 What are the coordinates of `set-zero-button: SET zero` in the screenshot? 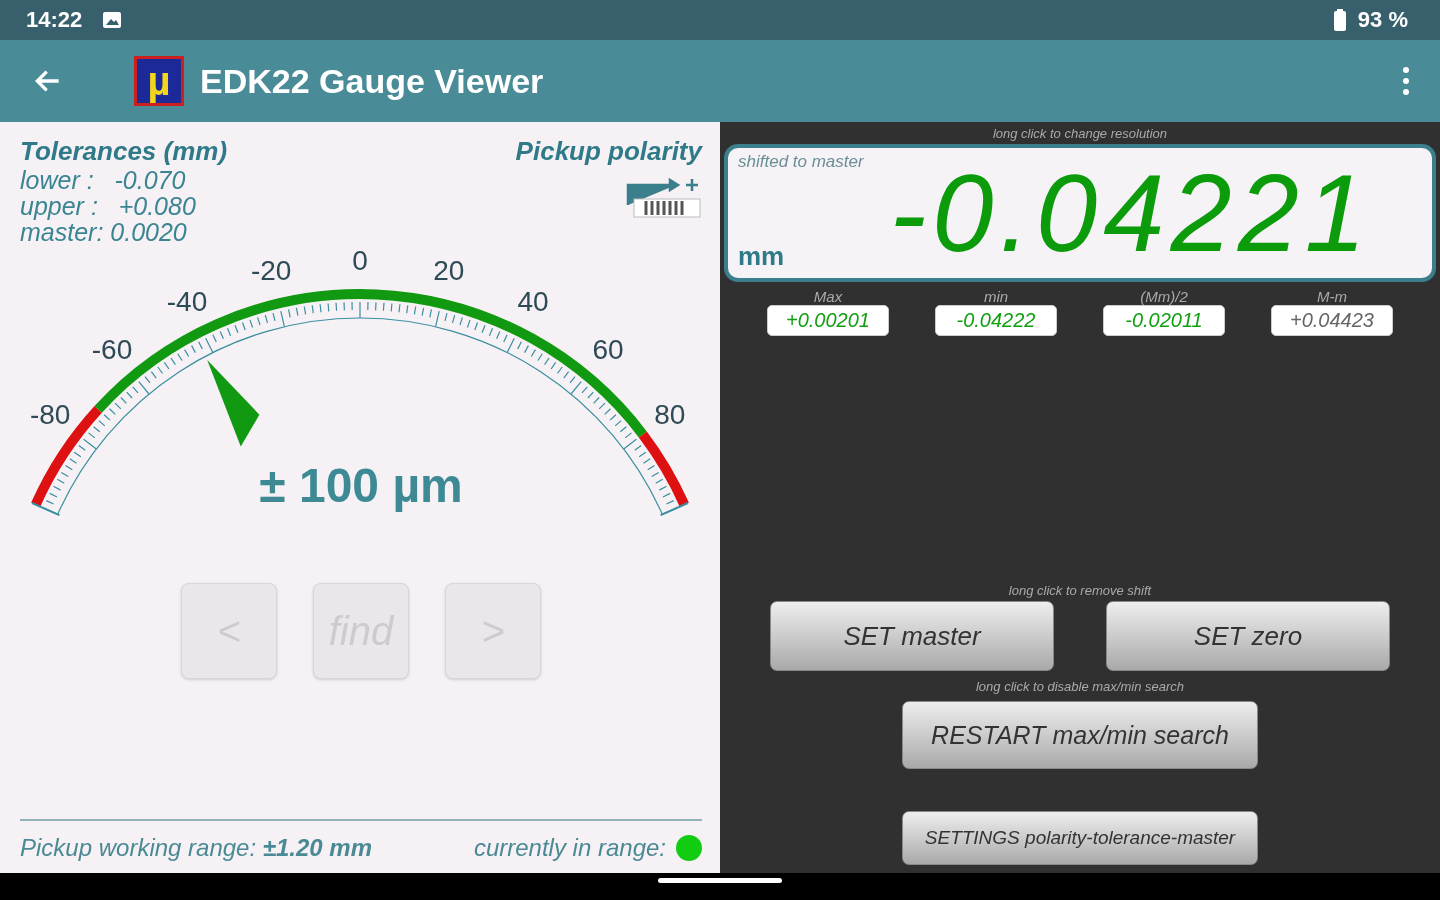 It's located at (1248, 636).